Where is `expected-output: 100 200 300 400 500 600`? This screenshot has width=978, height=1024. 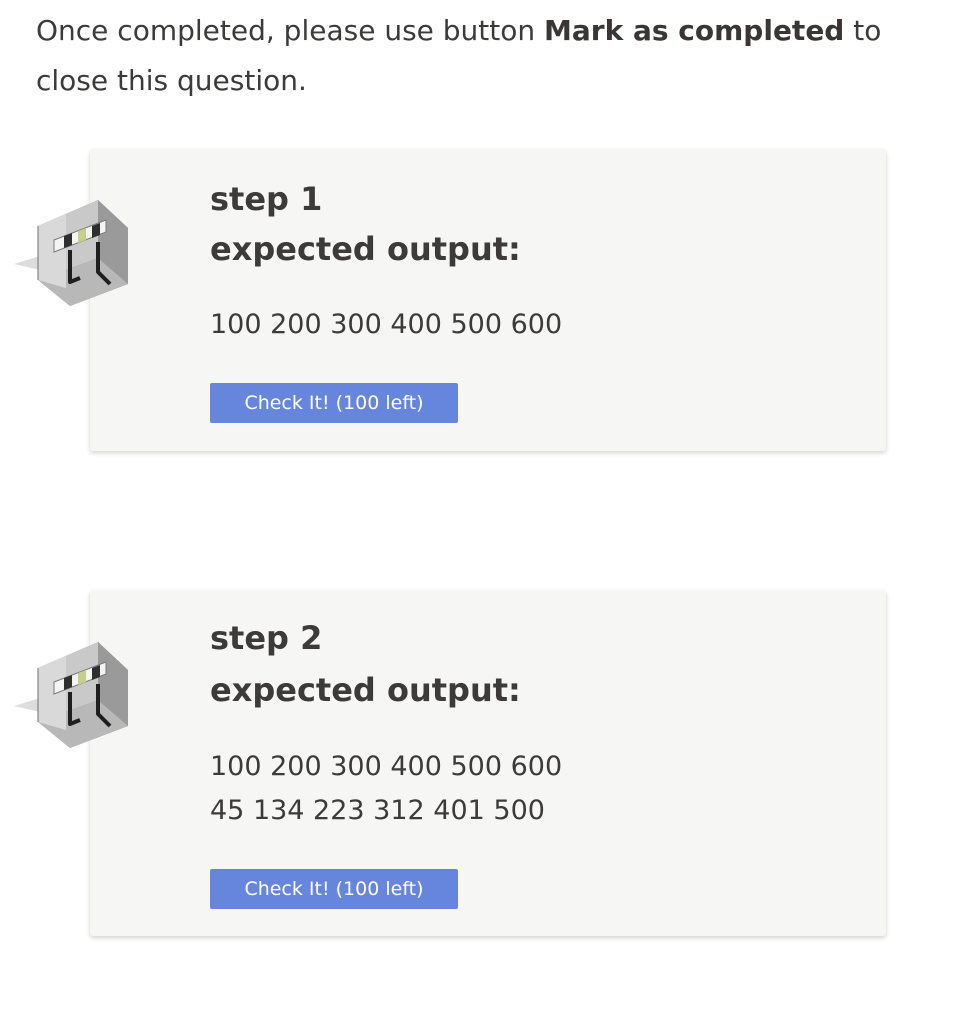 expected-output: 100 200 300 400 500 600 is located at coordinates (386, 325).